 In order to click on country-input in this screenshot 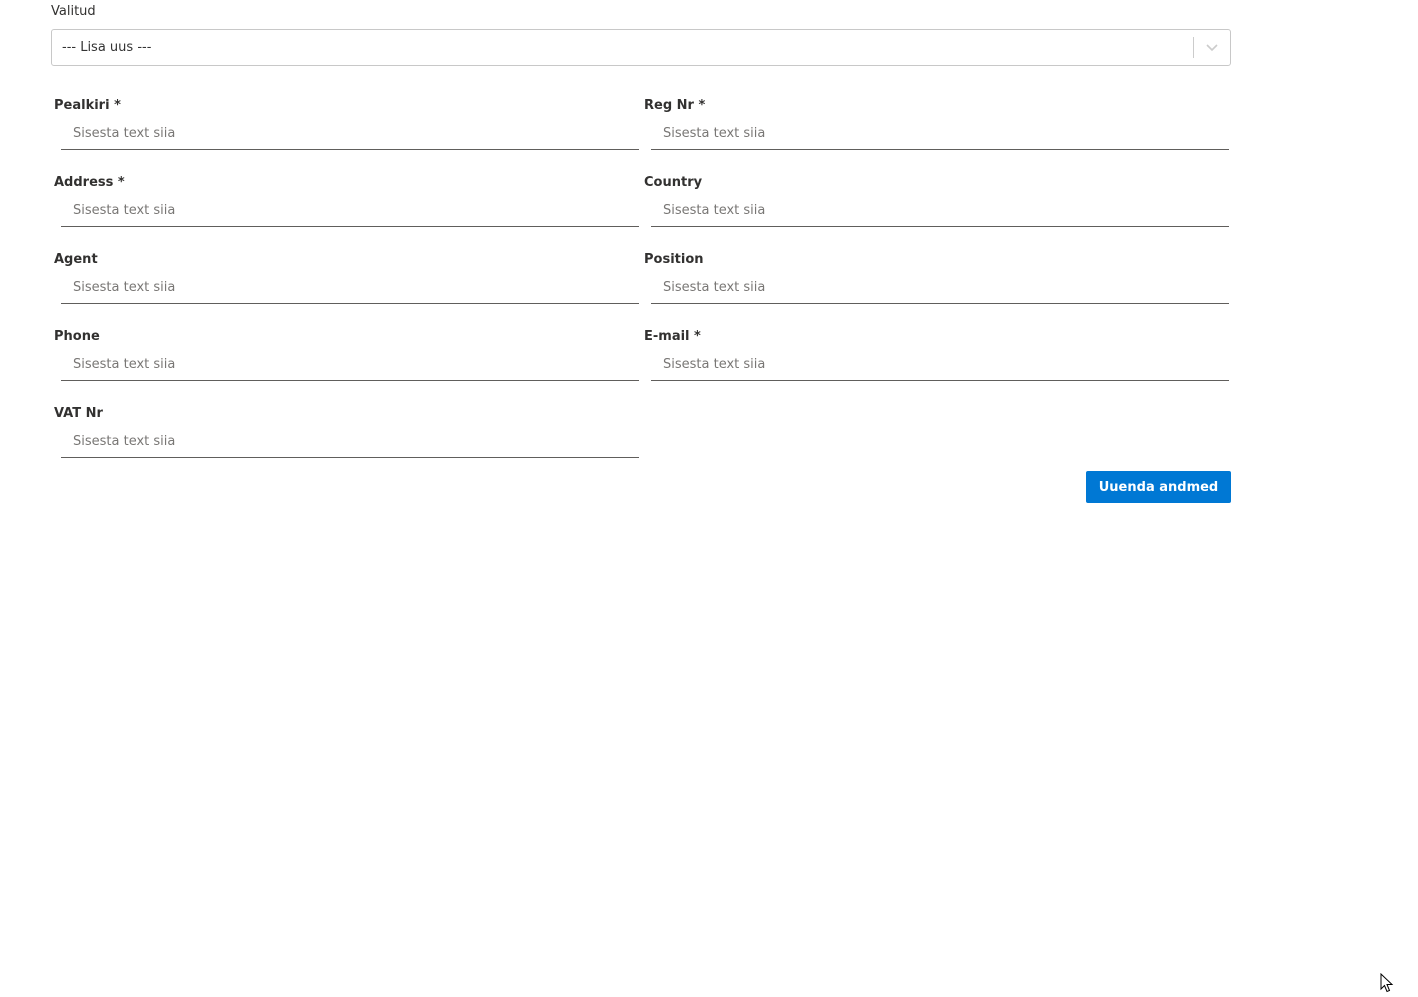, I will do `click(940, 211)`.